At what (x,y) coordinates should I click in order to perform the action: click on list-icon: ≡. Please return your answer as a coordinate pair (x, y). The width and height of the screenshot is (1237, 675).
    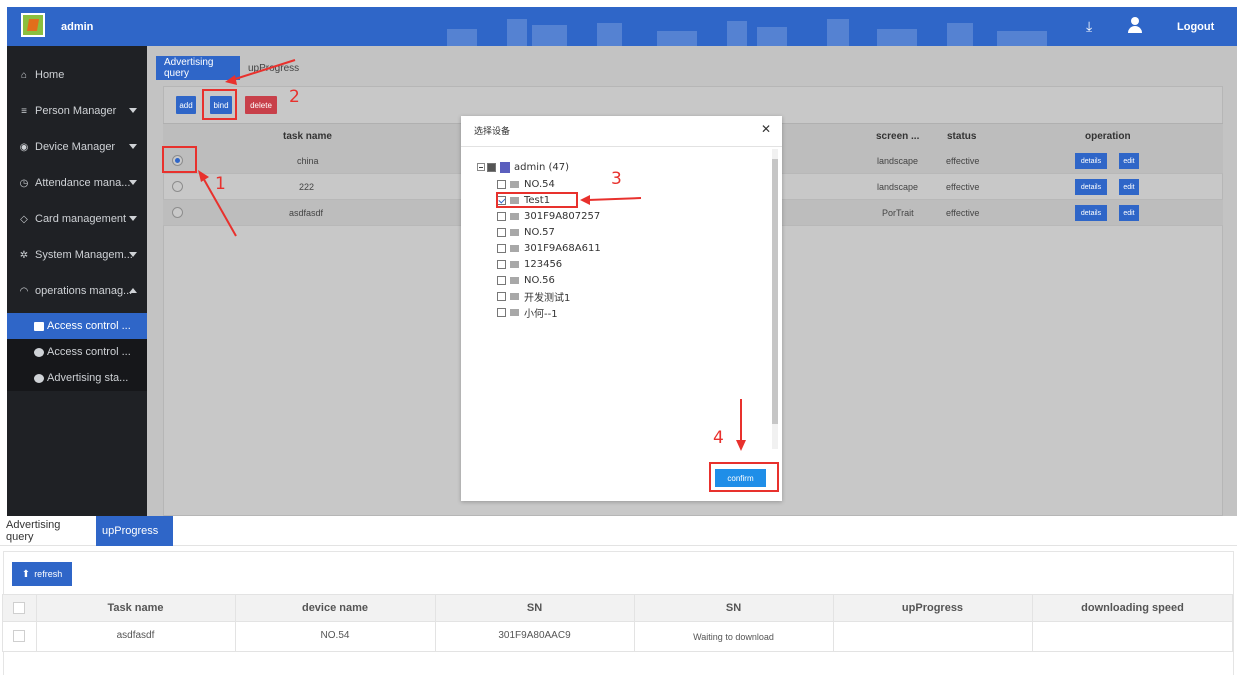
    Looking at the image, I should click on (24, 111).